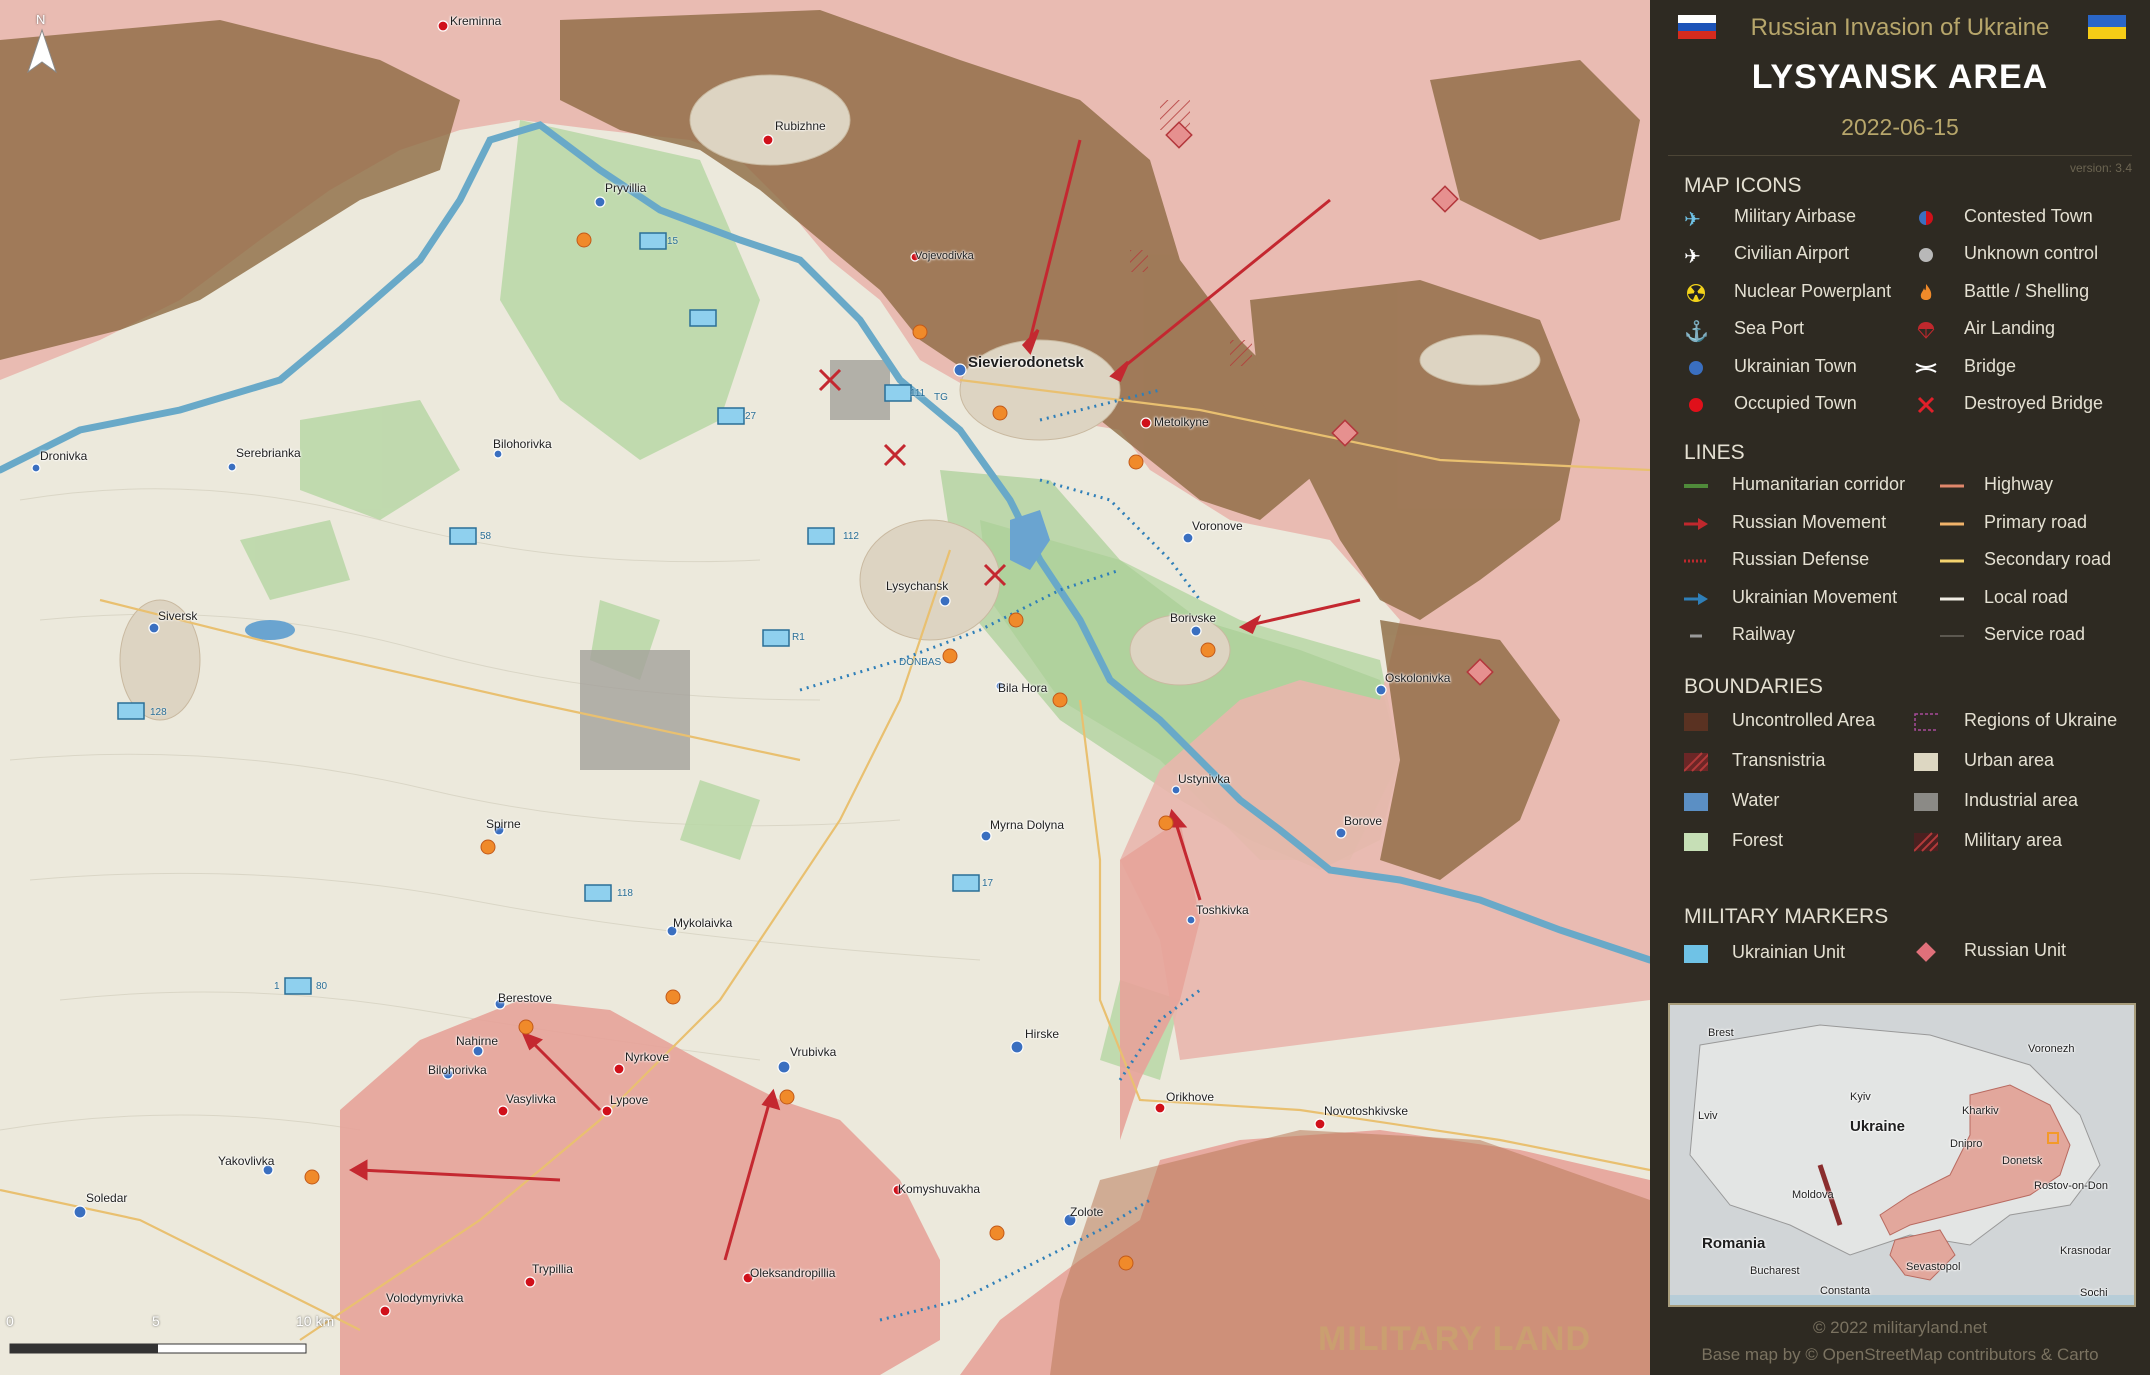  I want to click on watermark-logo: MILITARY LAND, so click(1455, 1339).